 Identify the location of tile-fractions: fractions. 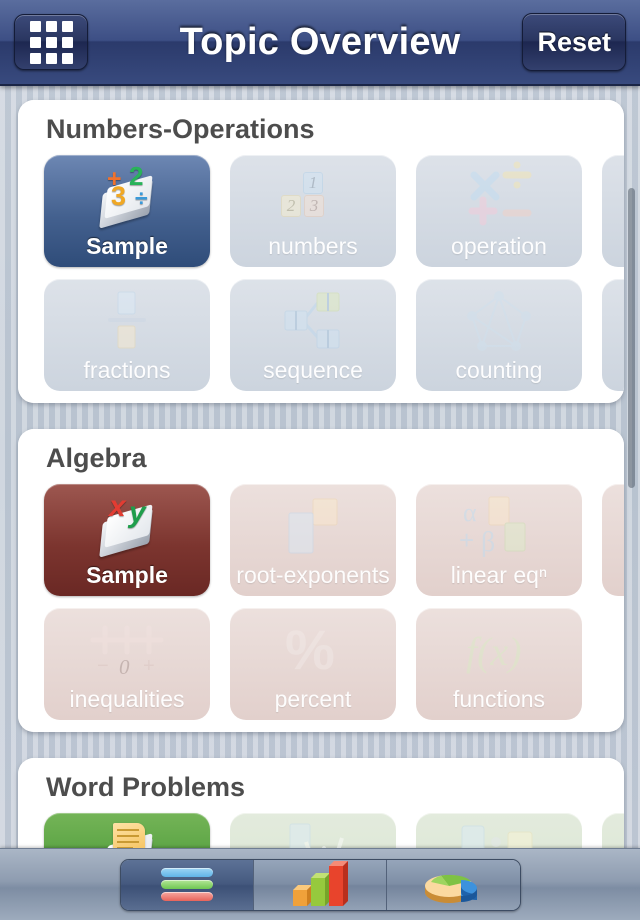
(127, 335).